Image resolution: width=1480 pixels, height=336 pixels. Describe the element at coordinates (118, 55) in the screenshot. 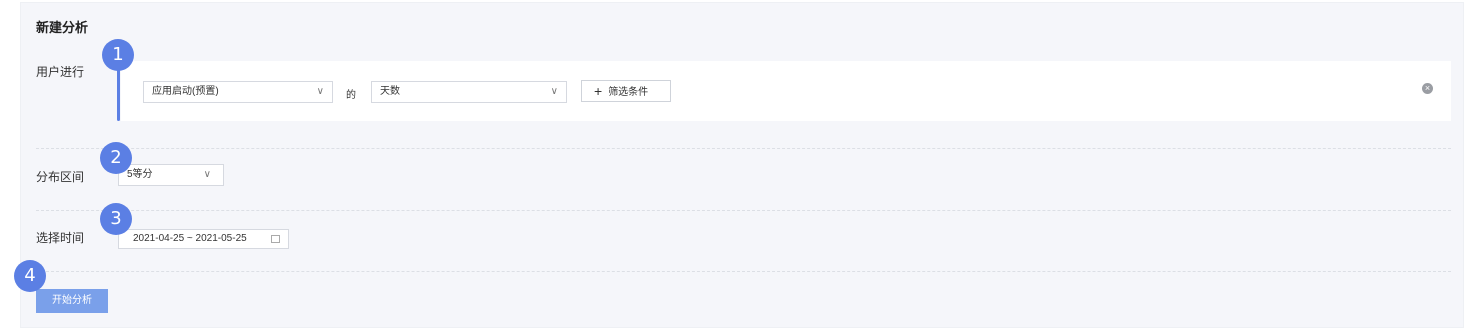

I see `step-badge-1: 1` at that location.